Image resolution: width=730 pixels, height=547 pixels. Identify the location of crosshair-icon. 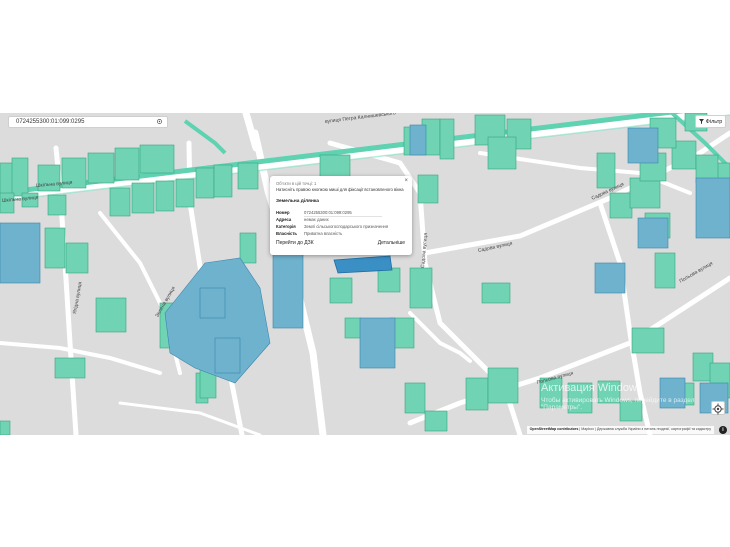
(159, 121).